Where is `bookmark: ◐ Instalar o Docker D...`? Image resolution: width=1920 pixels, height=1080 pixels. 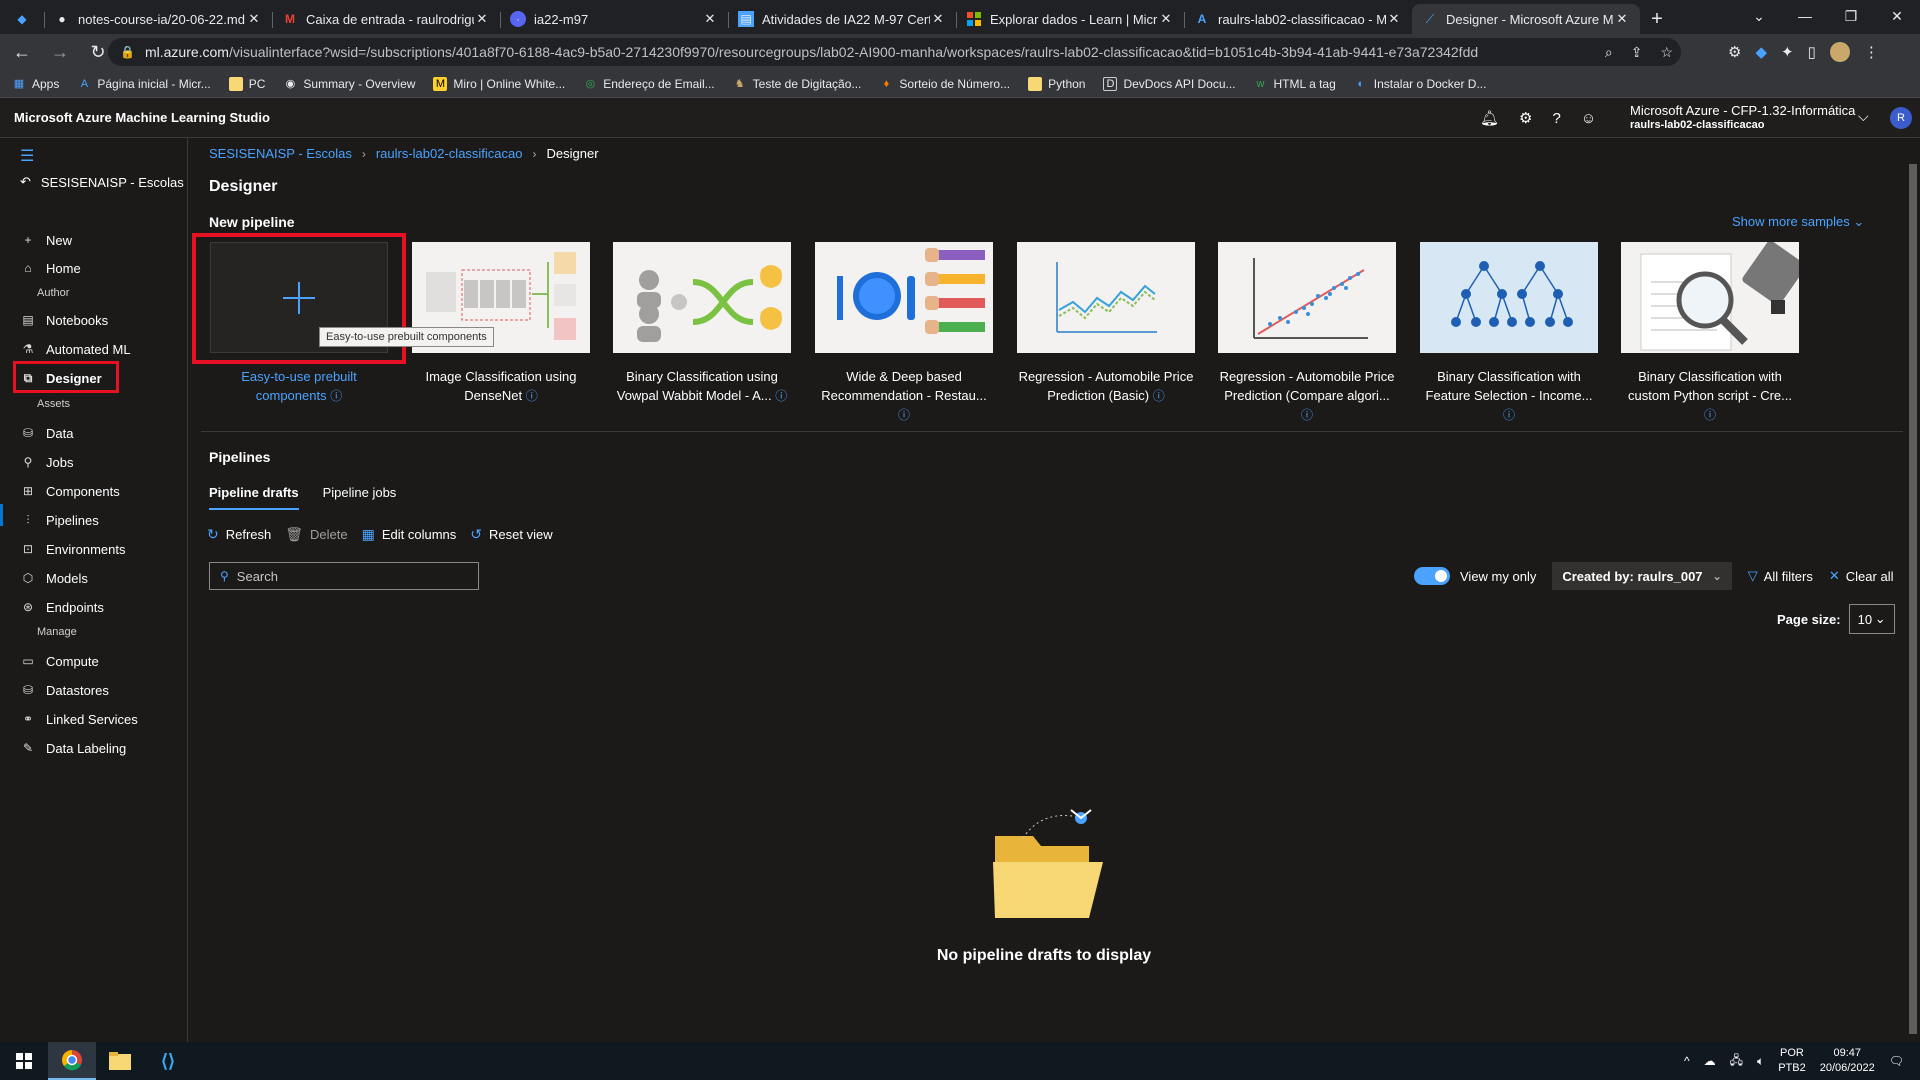 bookmark: ◐ Instalar o Docker D... is located at coordinates (1420, 84).